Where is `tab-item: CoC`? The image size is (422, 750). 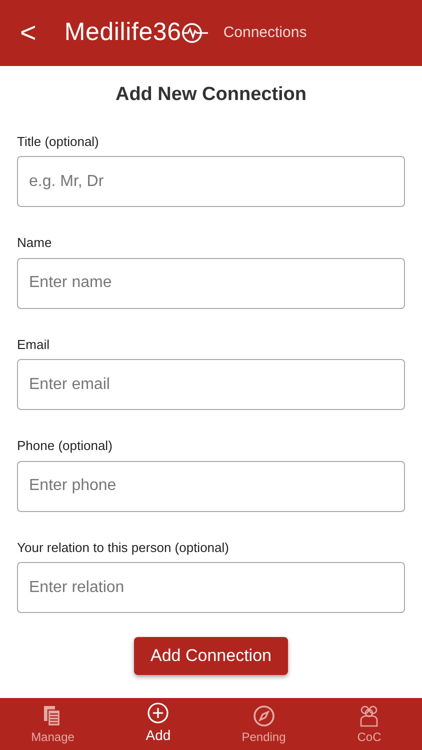
tab-item: CoC is located at coordinates (369, 724).